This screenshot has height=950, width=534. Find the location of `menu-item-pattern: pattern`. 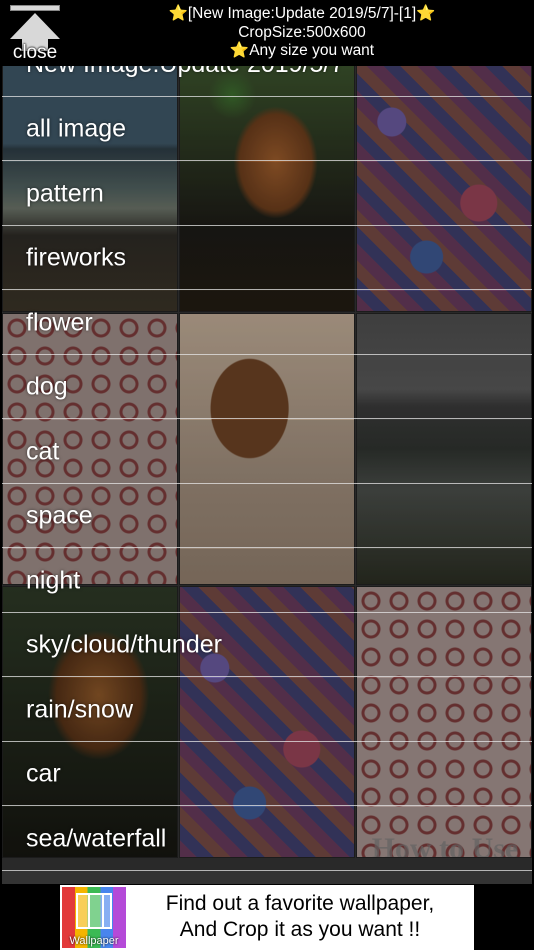

menu-item-pattern: pattern is located at coordinates (267, 194).